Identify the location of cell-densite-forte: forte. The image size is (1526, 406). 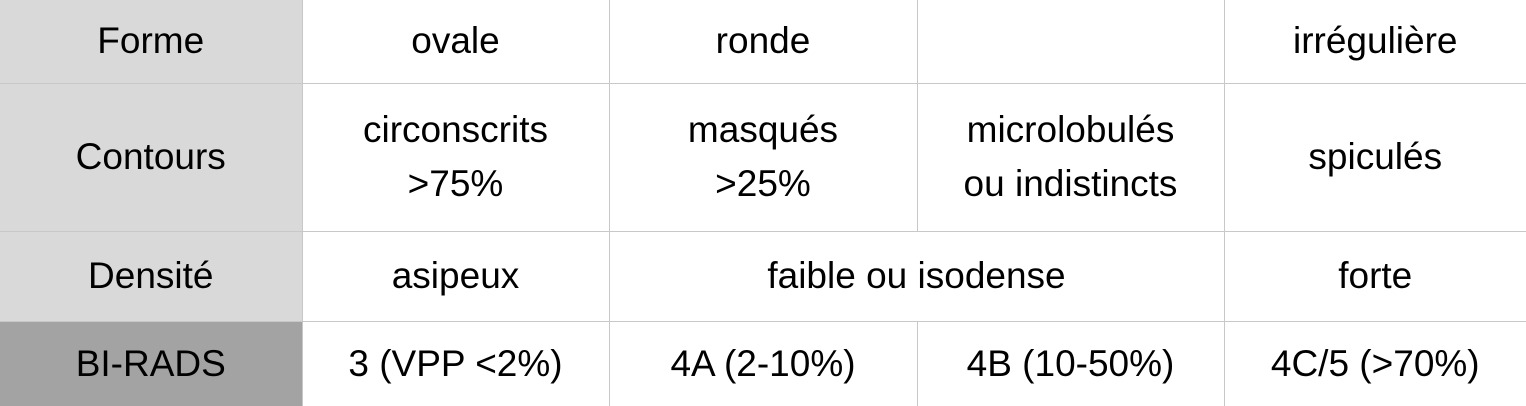
(1374, 276).